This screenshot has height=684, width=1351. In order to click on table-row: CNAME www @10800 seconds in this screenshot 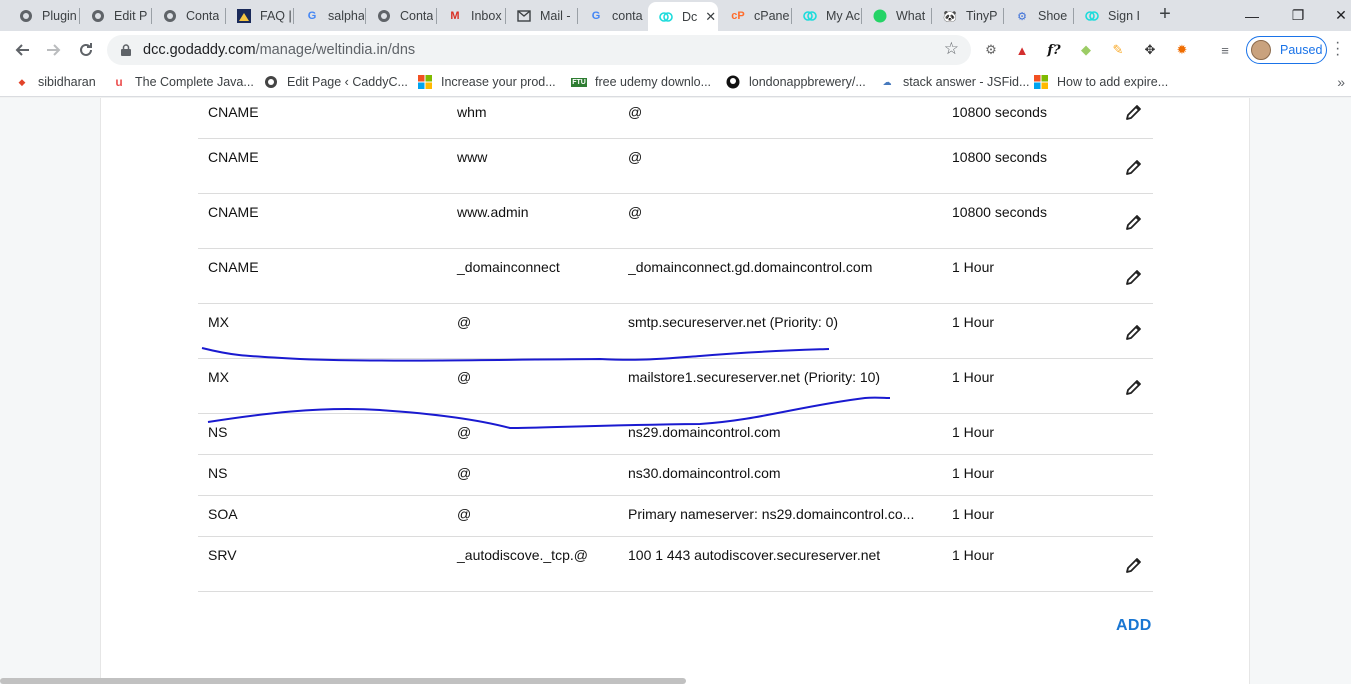, I will do `click(675, 166)`.